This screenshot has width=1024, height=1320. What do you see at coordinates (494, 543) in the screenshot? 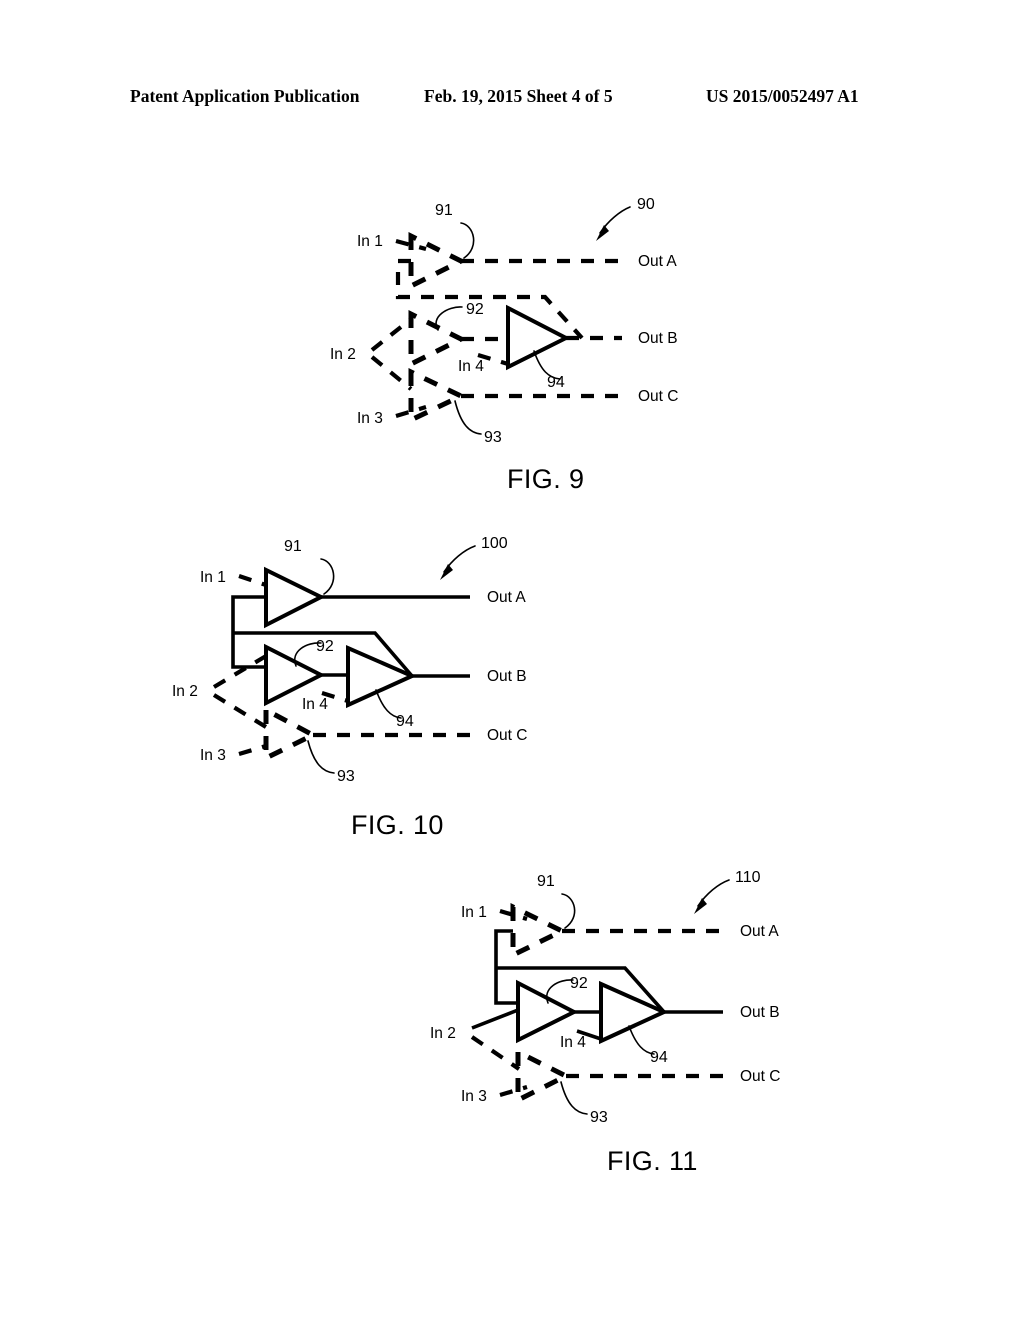
I see `fig10-ref-100: 100` at bounding box center [494, 543].